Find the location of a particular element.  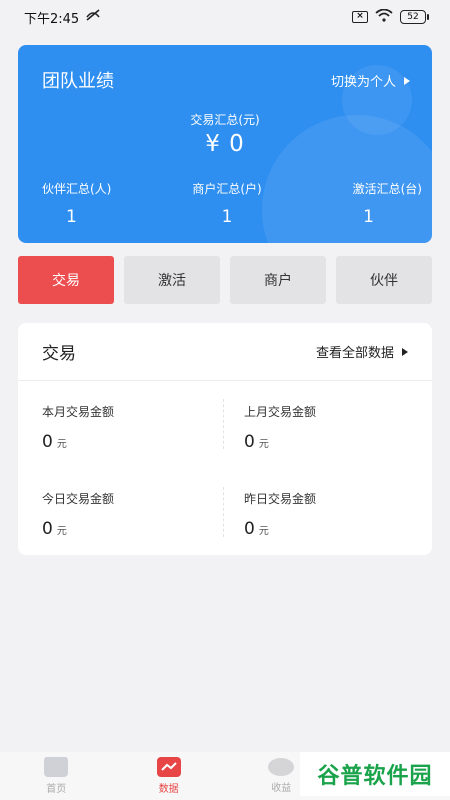

status-time: 下午2:45 is located at coordinates (52, 19).